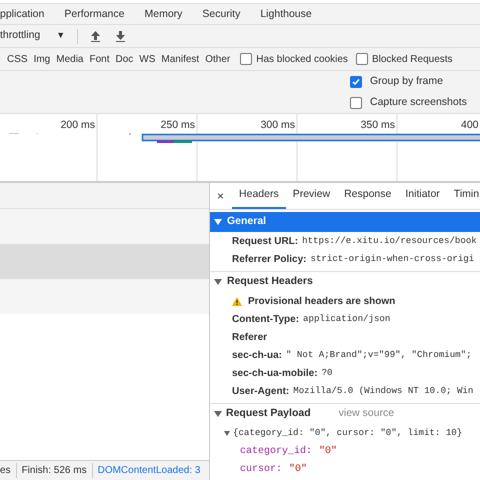  I want to click on time-tick: 350 ms, so click(377, 125).